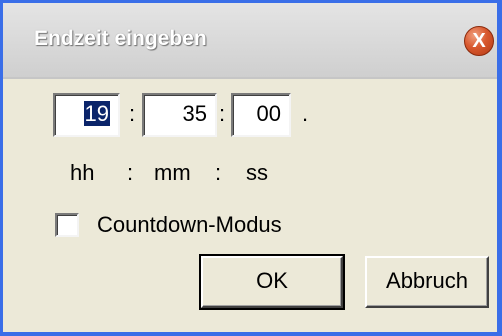 Image resolution: width=502 pixels, height=336 pixels. I want to click on minutes-value: 35, so click(194, 113).